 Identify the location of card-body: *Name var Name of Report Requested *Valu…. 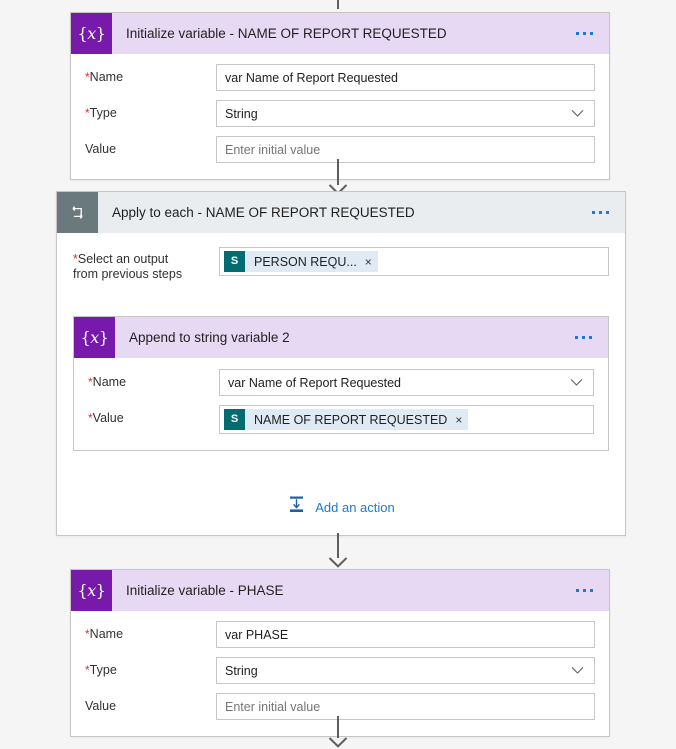
(341, 404).